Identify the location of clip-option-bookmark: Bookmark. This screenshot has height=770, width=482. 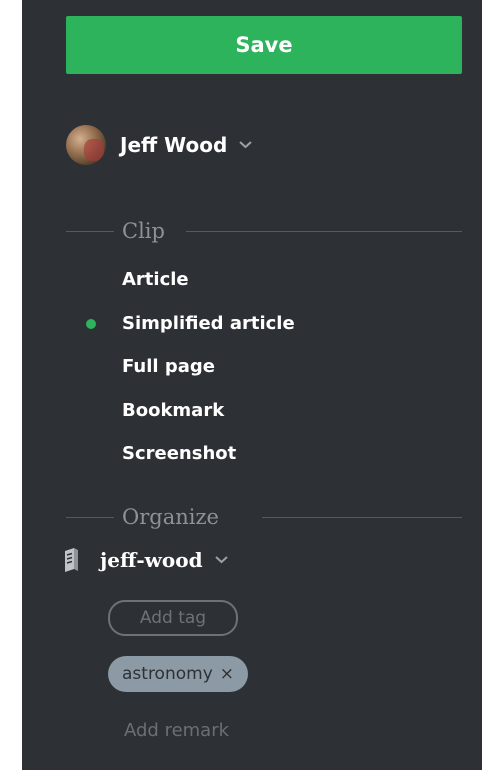
(208, 419).